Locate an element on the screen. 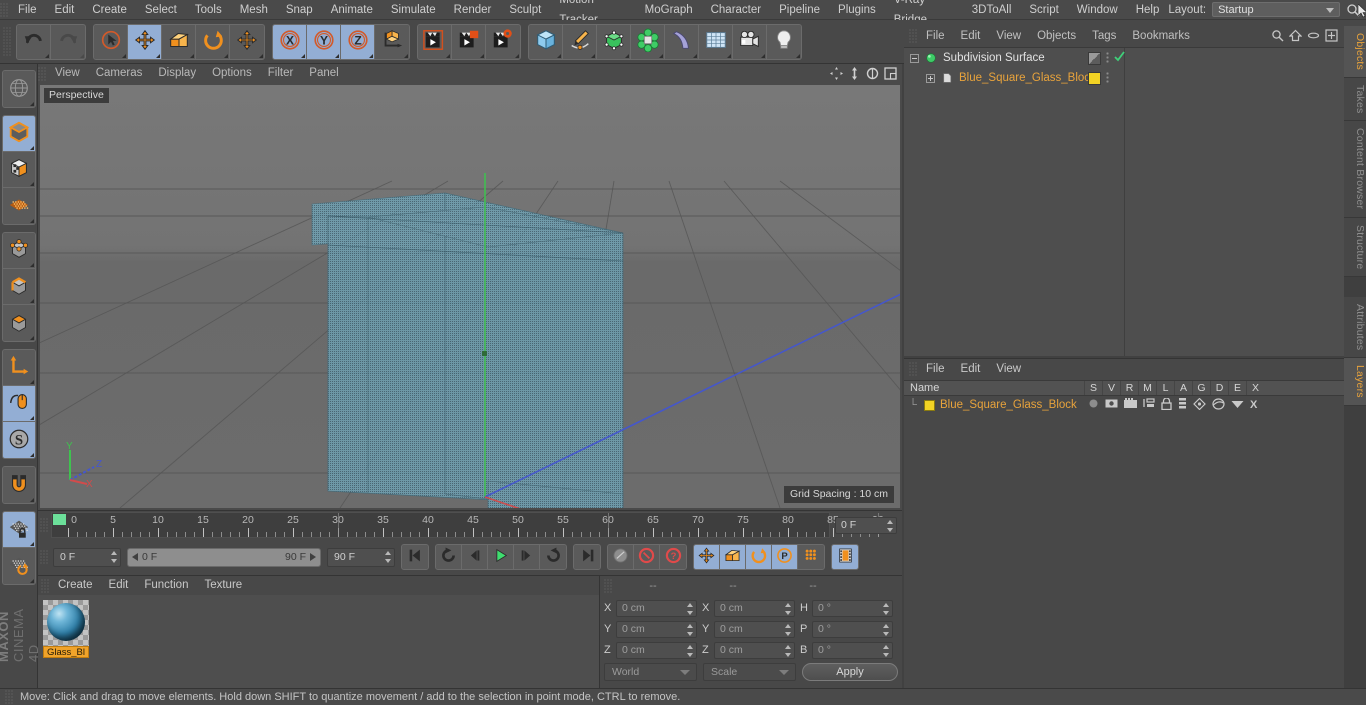  expression-icon is located at coordinates (1237, 405).